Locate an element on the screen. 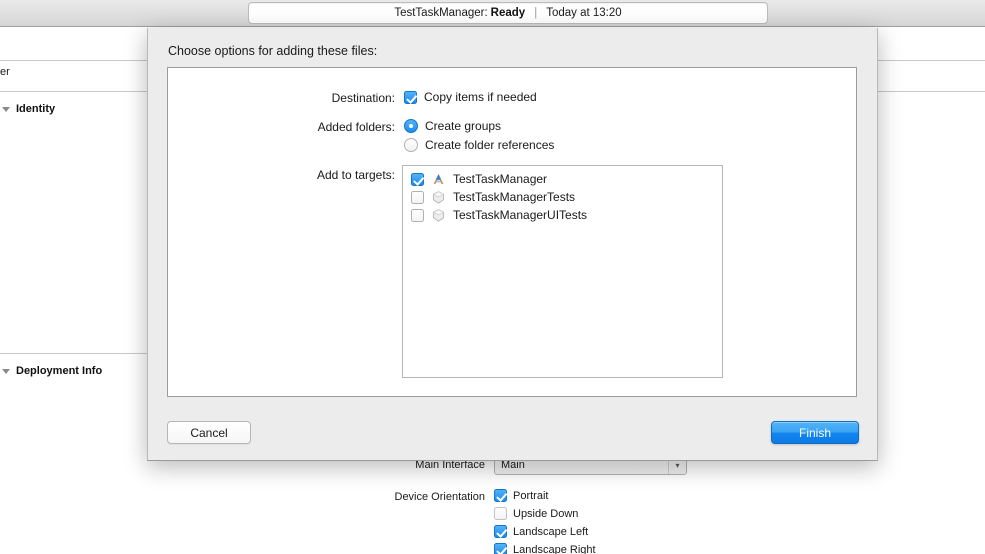 The image size is (985, 554). table-row: TestTaskManagerTests is located at coordinates (562, 197).